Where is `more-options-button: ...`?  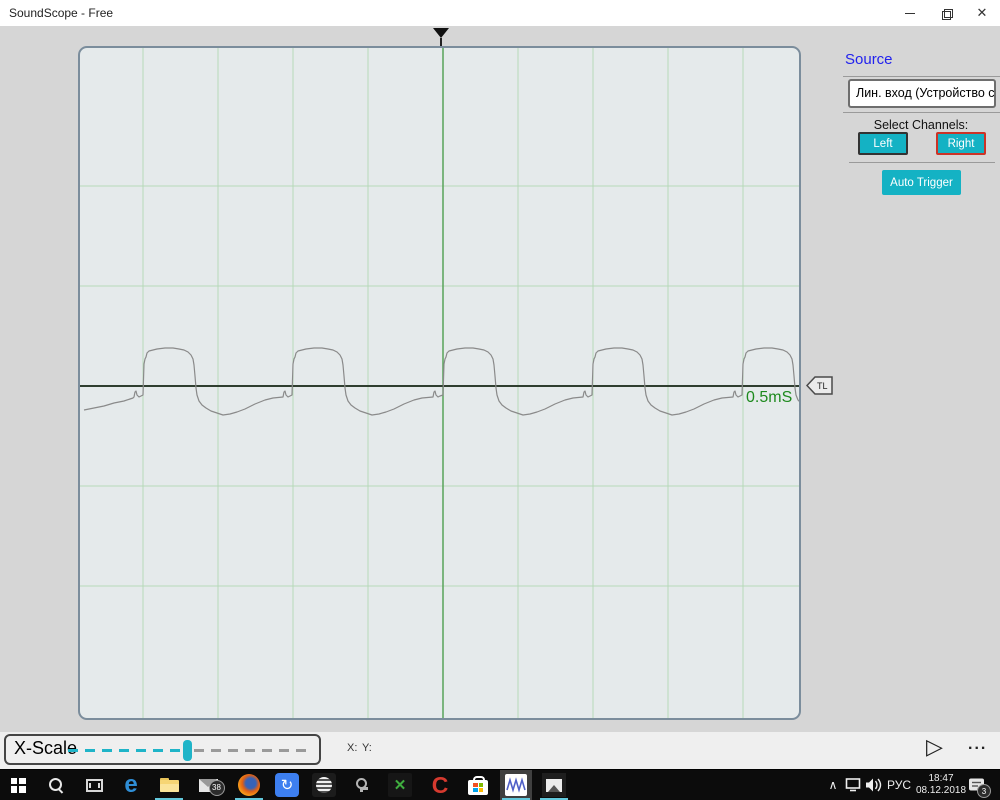 more-options-button: ... is located at coordinates (977, 745).